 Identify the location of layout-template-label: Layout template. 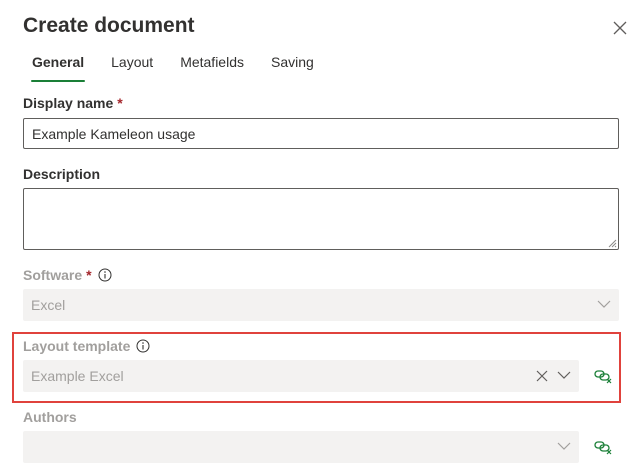
(86, 346).